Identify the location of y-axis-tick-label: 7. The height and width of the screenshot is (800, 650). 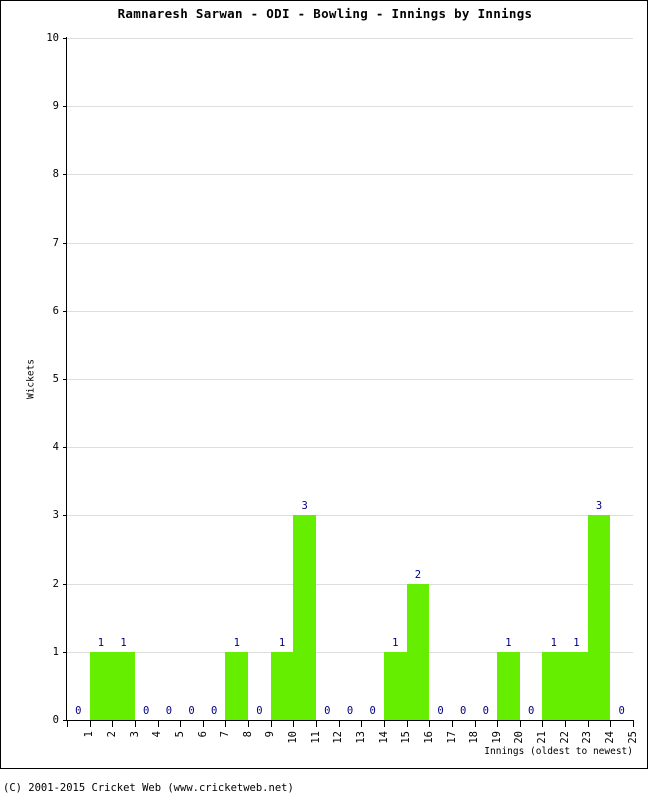
(55, 242).